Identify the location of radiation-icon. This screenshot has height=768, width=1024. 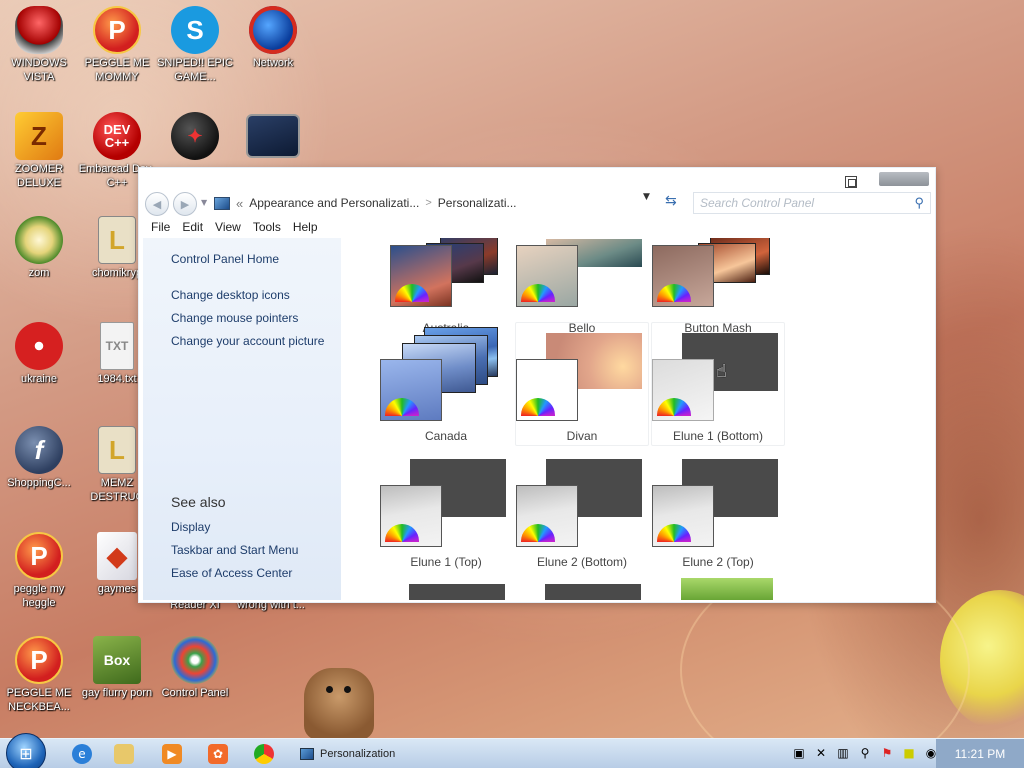
(39, 346).